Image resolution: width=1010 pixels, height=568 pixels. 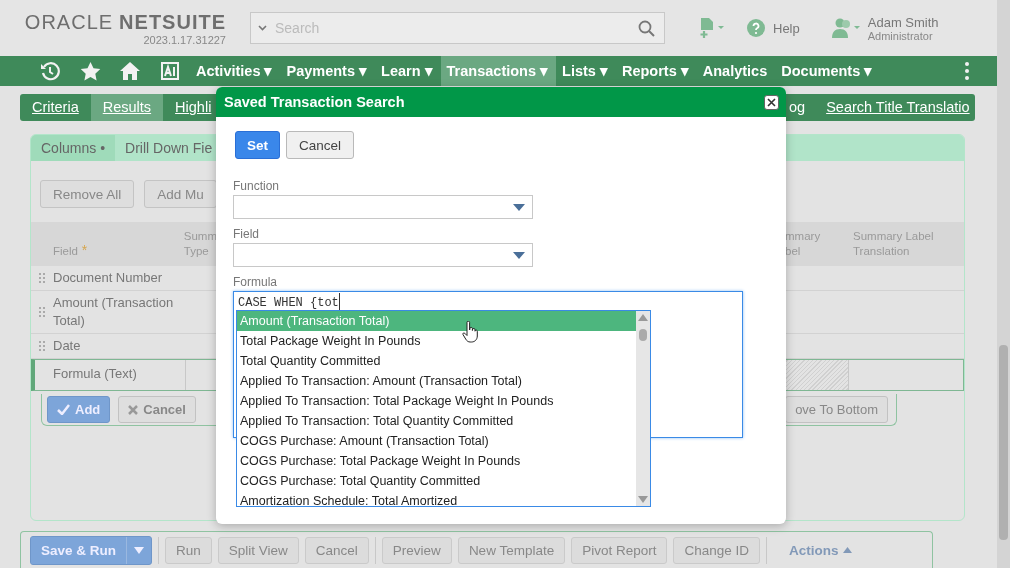 What do you see at coordinates (94, 374) in the screenshot?
I see `table-cell-text: Formula (Text)` at bounding box center [94, 374].